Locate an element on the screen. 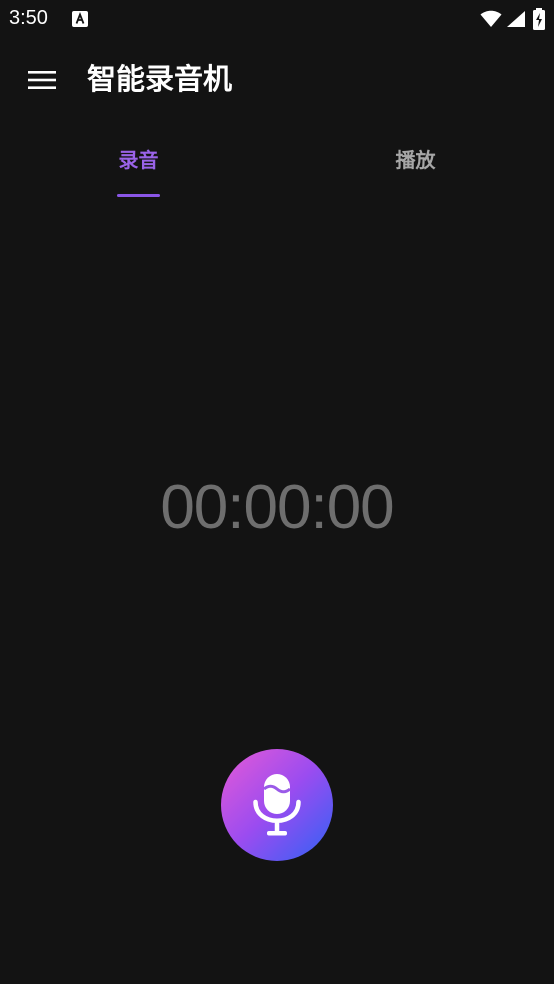 This screenshot has width=554, height=984. microphone-icon is located at coordinates (277, 805).